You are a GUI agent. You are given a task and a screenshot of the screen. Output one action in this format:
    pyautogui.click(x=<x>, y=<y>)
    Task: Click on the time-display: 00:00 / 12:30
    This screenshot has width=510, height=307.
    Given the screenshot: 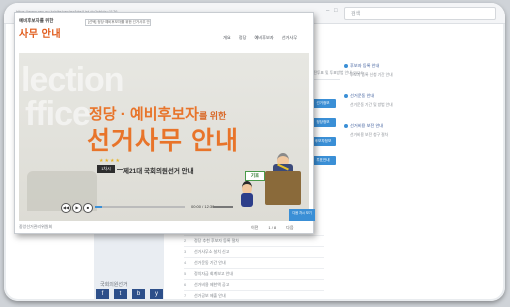 What is the action you would take?
    pyautogui.click(x=203, y=206)
    